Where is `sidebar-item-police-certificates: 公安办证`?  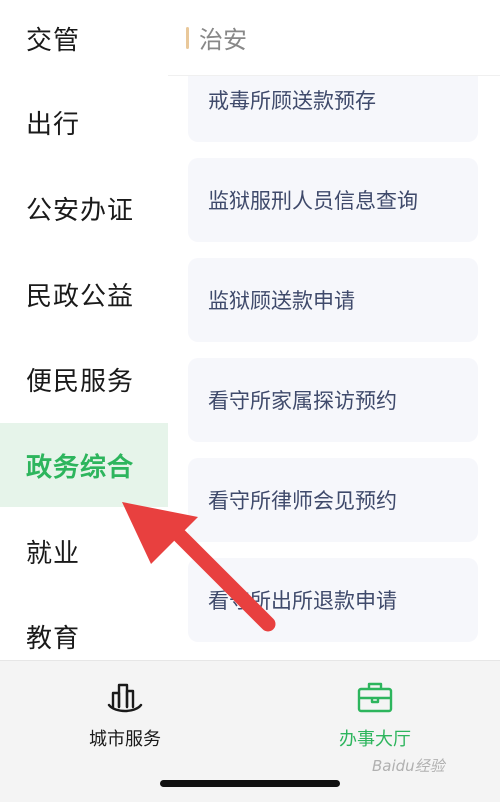
sidebar-item-police-certificates: 公安办证 is located at coordinates (84, 208).